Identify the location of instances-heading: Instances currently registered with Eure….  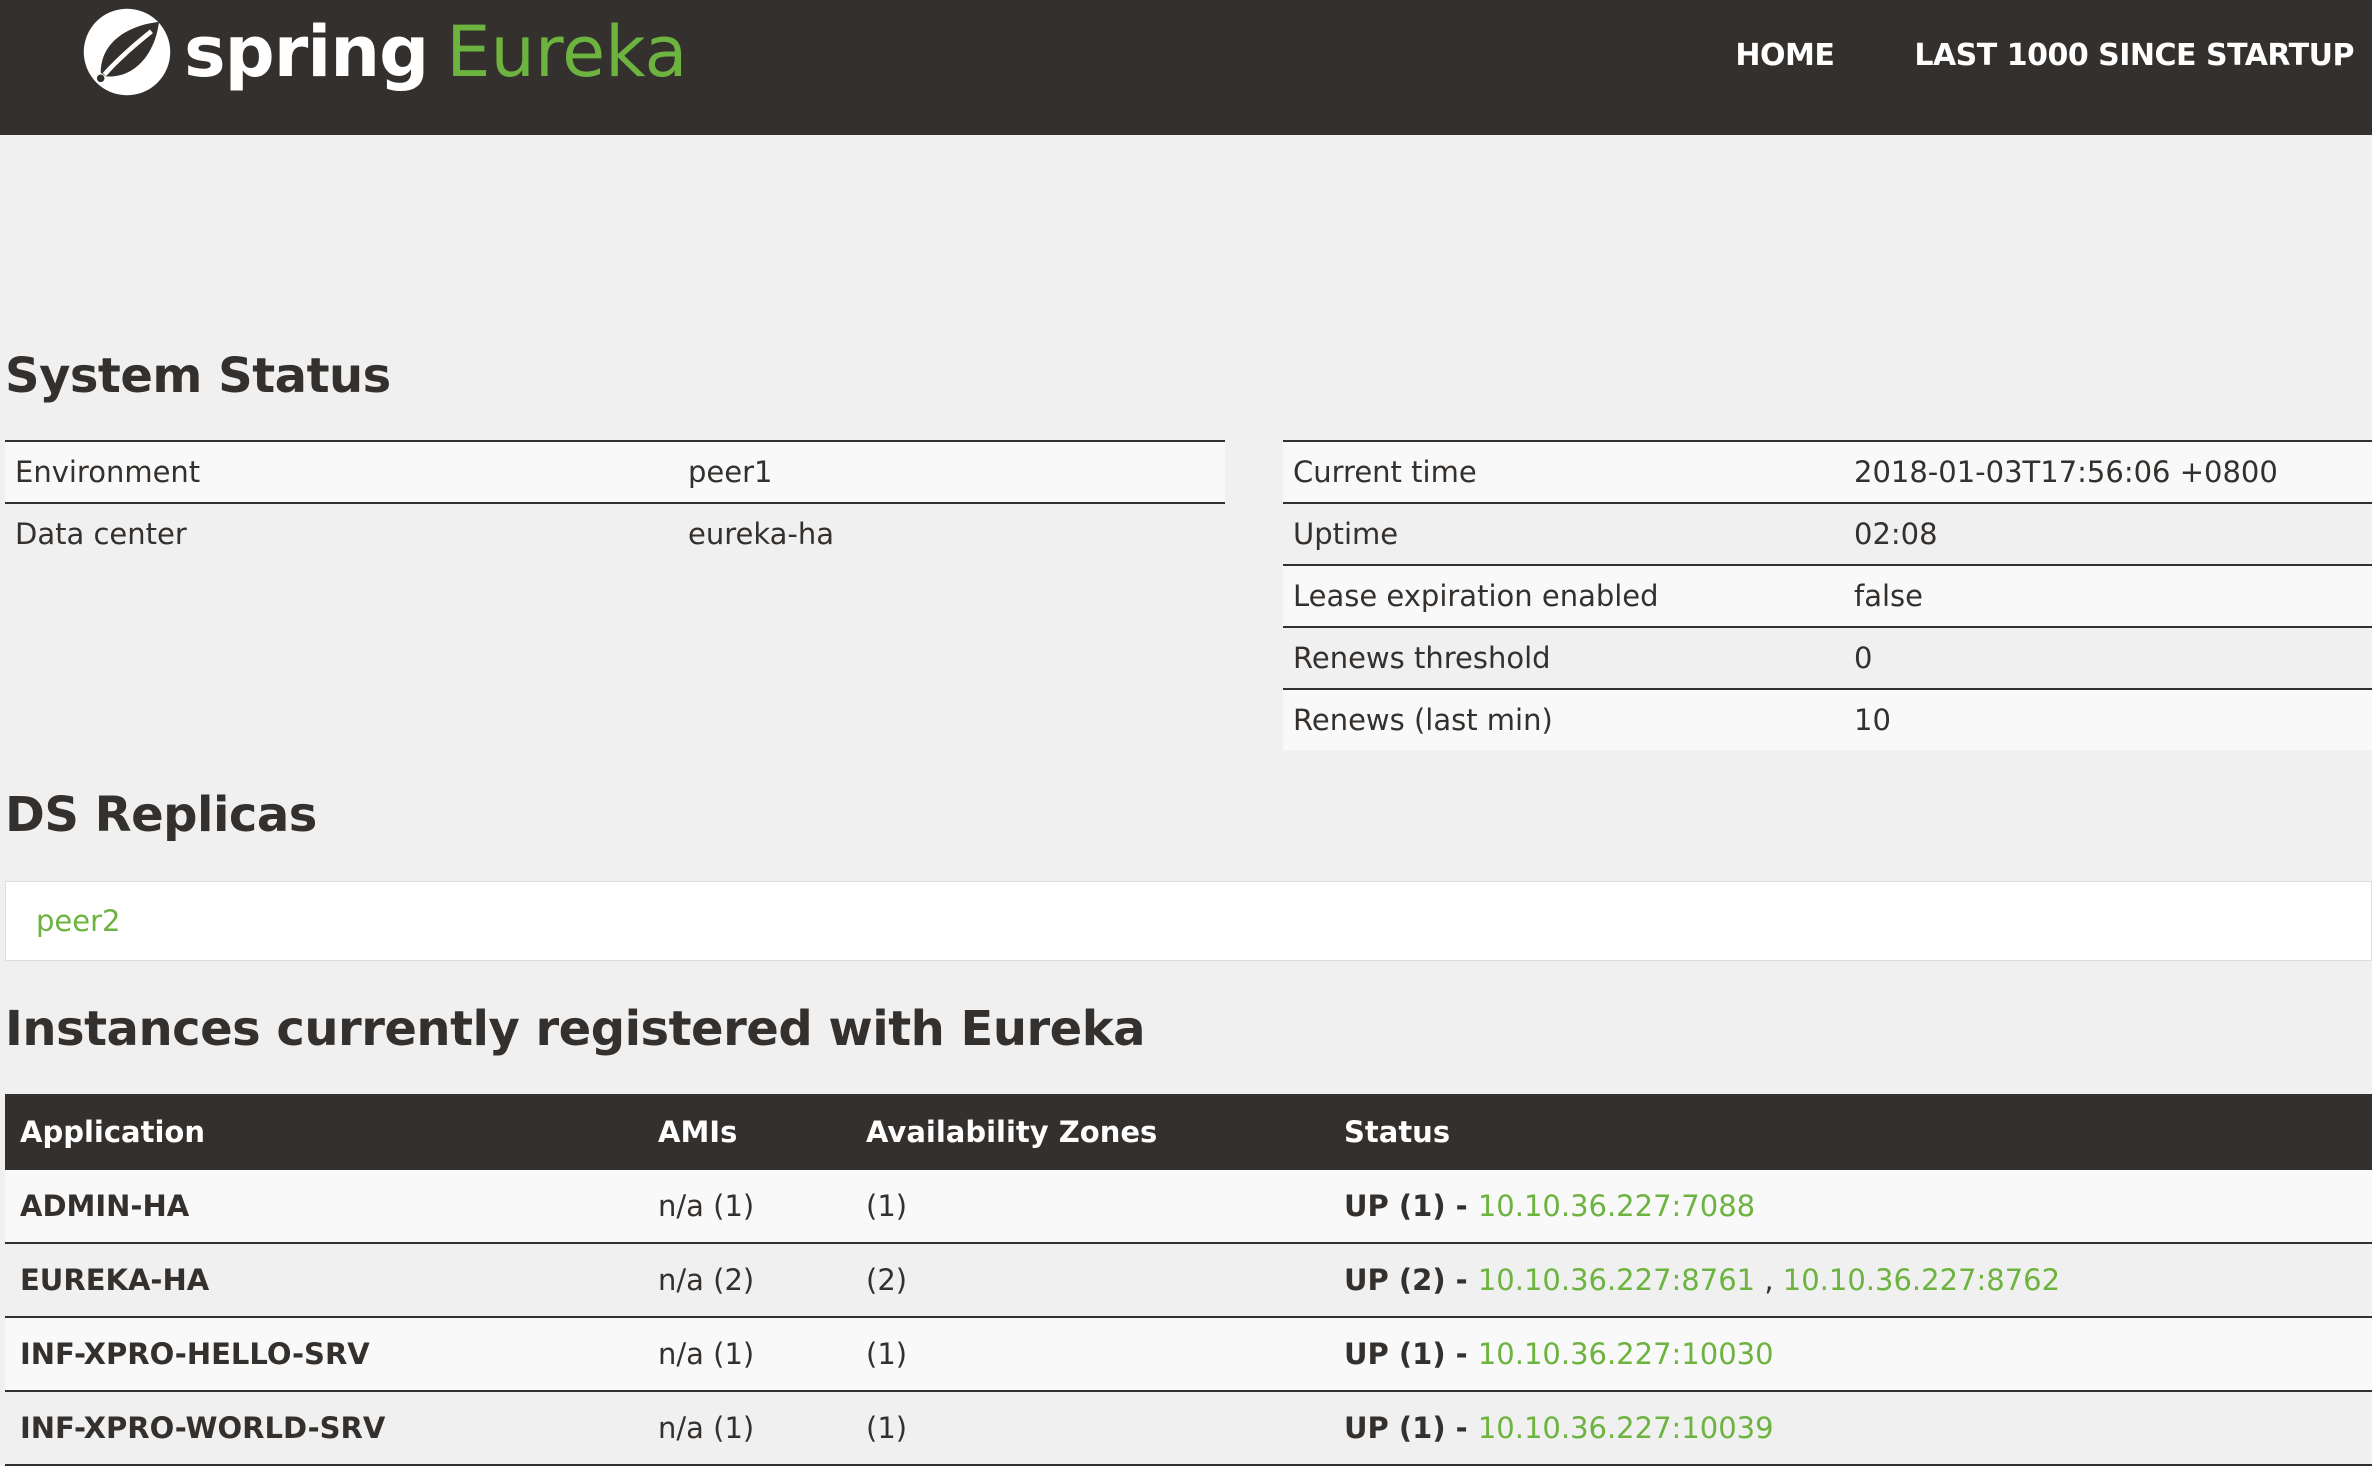
(575, 1029).